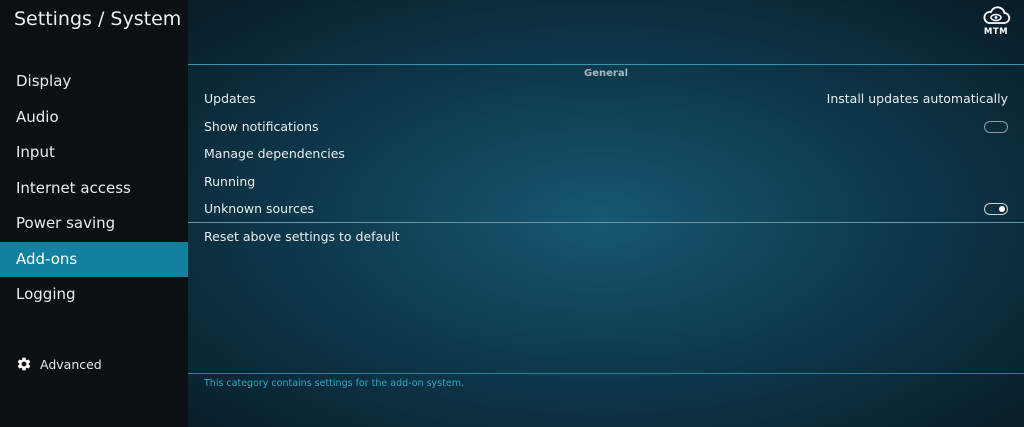 This screenshot has width=1024, height=427. Describe the element at coordinates (24, 364) in the screenshot. I see `gear-icon` at that location.